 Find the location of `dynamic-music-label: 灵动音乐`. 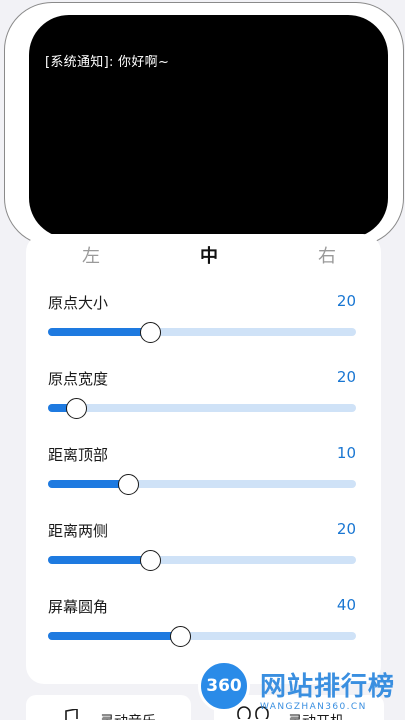

dynamic-music-label: 灵动音乐 is located at coordinates (128, 715).